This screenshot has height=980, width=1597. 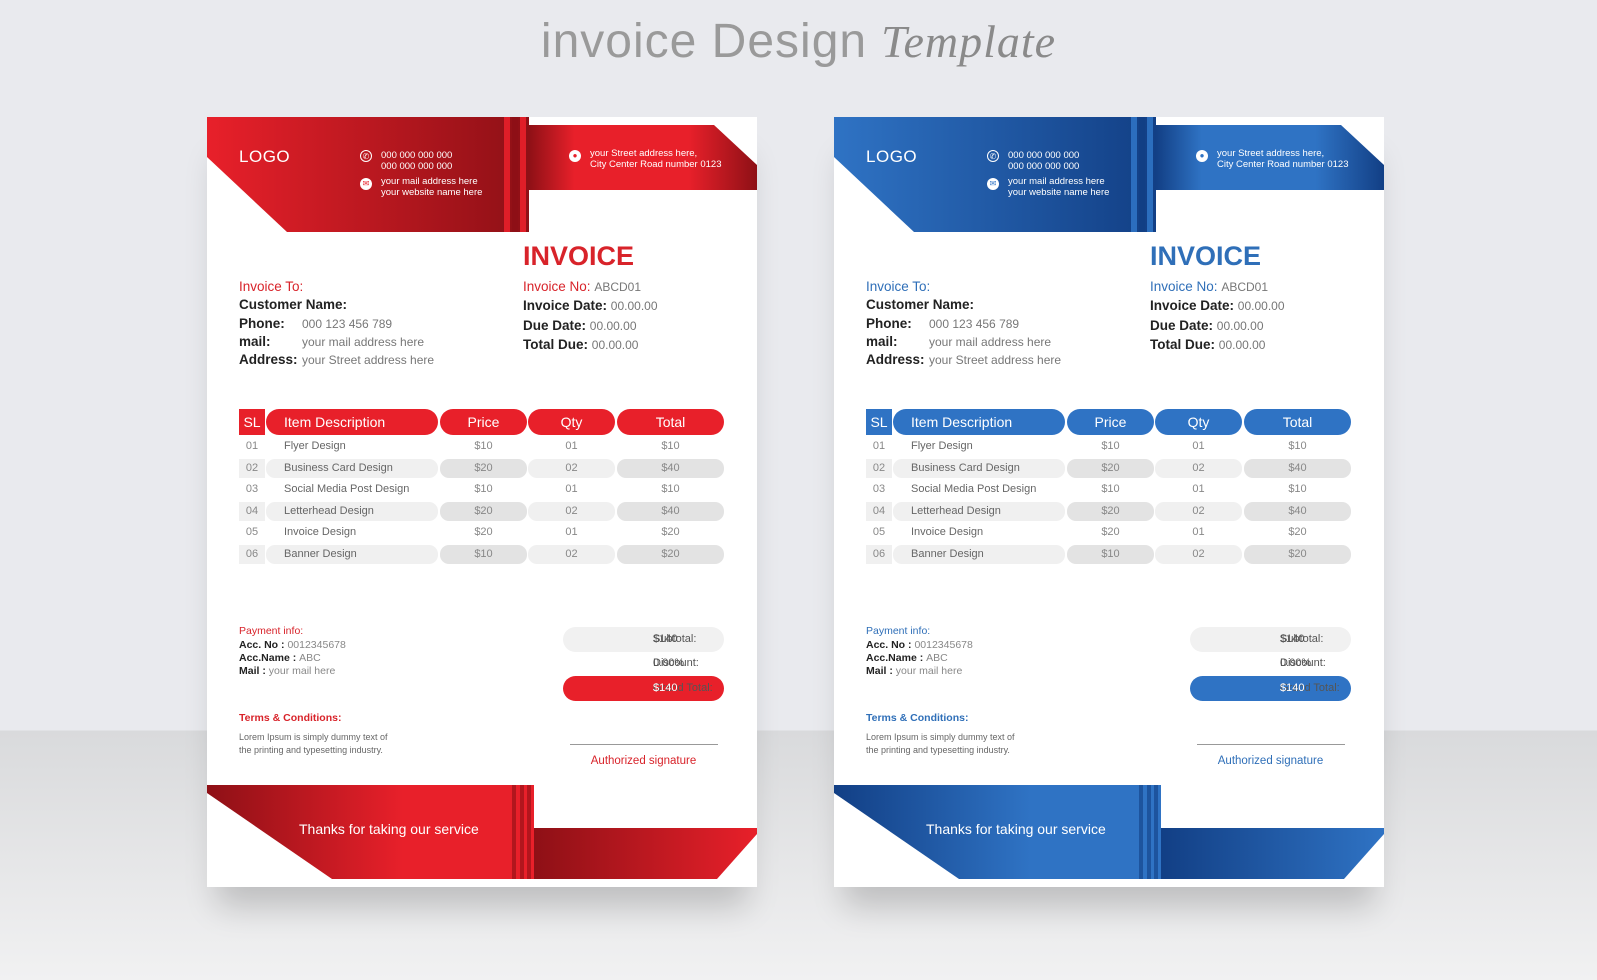 What do you see at coordinates (429, 181) in the screenshot?
I see `mail: your mail address here` at bounding box center [429, 181].